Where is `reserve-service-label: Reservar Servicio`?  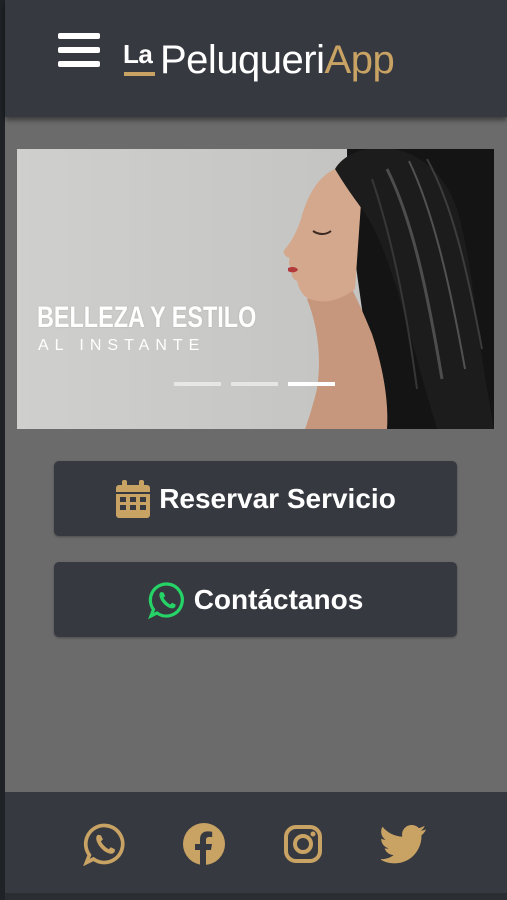 reserve-service-label: Reservar Servicio is located at coordinates (277, 498).